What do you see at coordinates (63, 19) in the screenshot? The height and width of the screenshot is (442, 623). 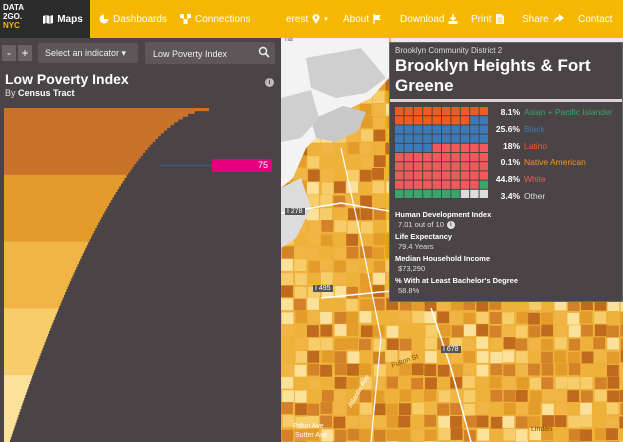 I see `maps-tab: Maps` at bounding box center [63, 19].